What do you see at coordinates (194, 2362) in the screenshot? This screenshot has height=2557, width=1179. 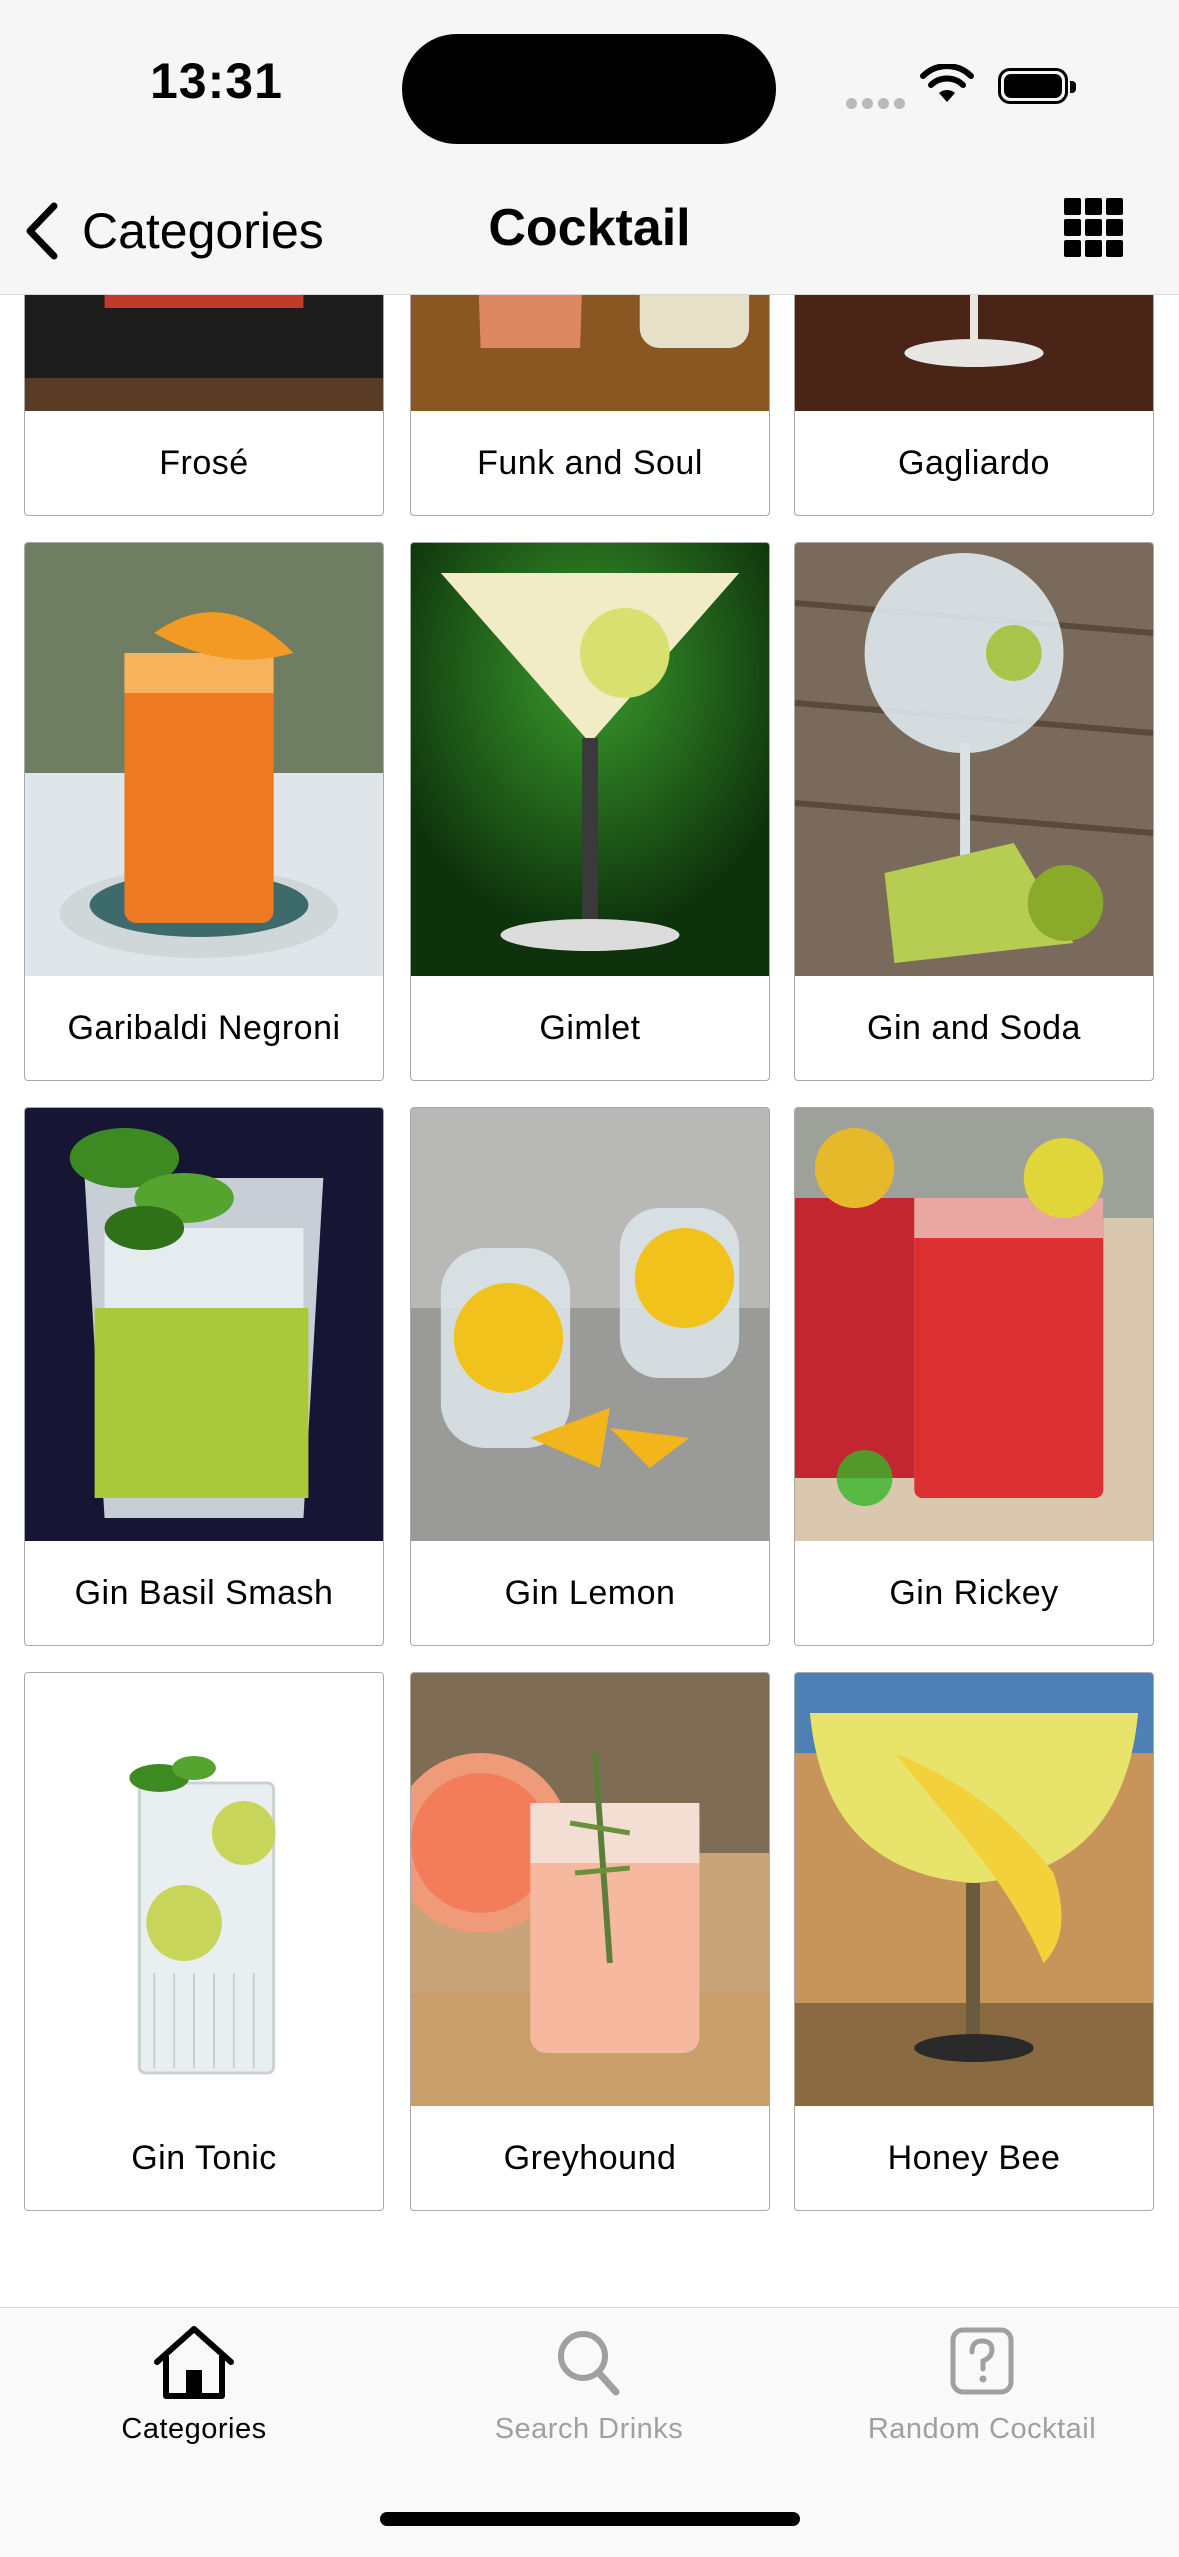 I see `house-icon` at bounding box center [194, 2362].